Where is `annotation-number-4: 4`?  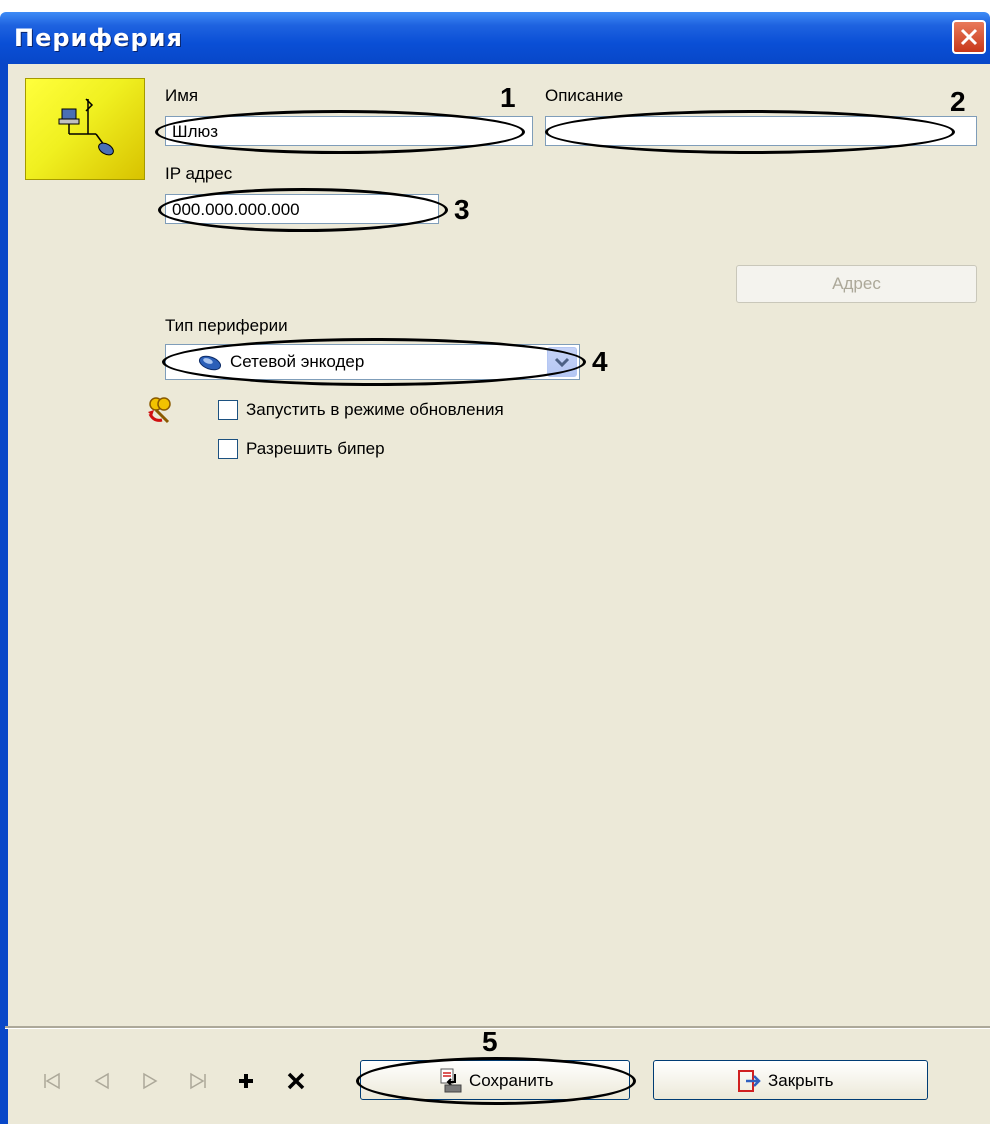
annotation-number-4: 4 is located at coordinates (600, 361).